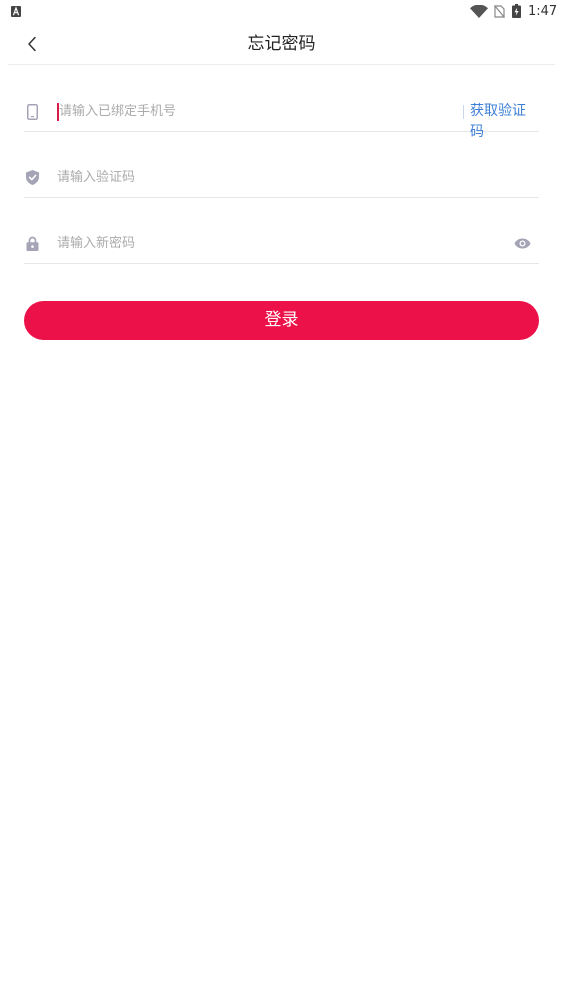 This screenshot has width=563, height=1001. Describe the element at coordinates (32, 111) in the screenshot. I see `phone-icon` at that location.